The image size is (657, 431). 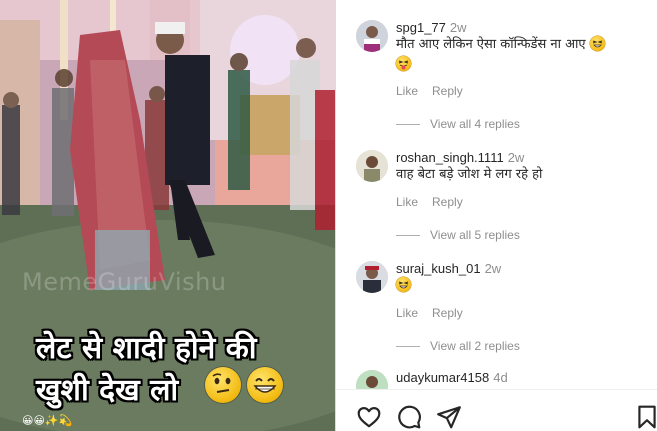 What do you see at coordinates (124, 282) in the screenshot?
I see `video-watermark: MemeGuruVishu` at bounding box center [124, 282].